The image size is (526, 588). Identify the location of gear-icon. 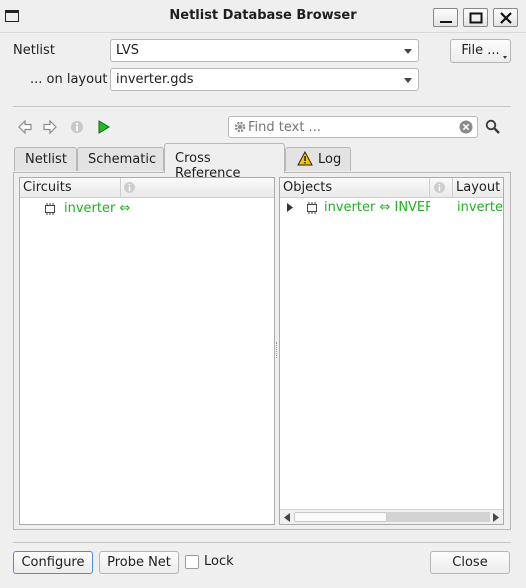
(240, 127).